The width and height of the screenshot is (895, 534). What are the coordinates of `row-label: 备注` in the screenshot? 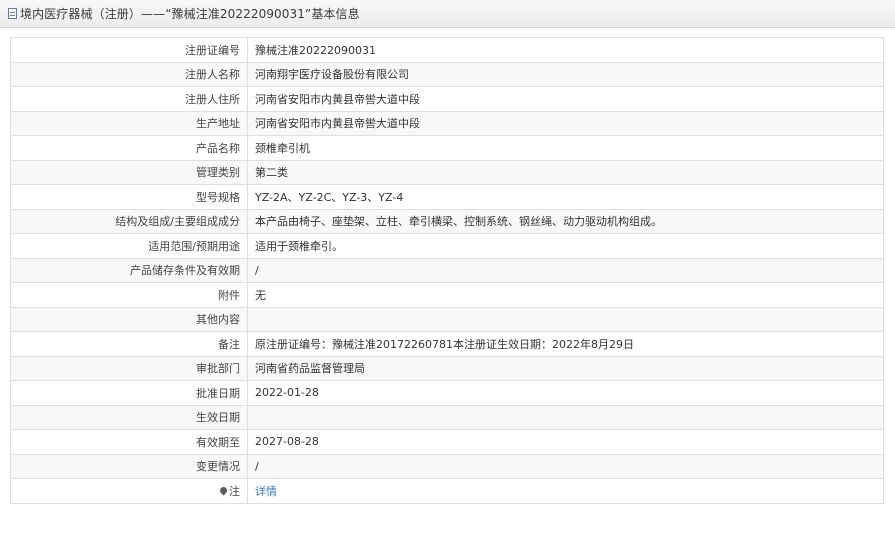 It's located at (129, 344).